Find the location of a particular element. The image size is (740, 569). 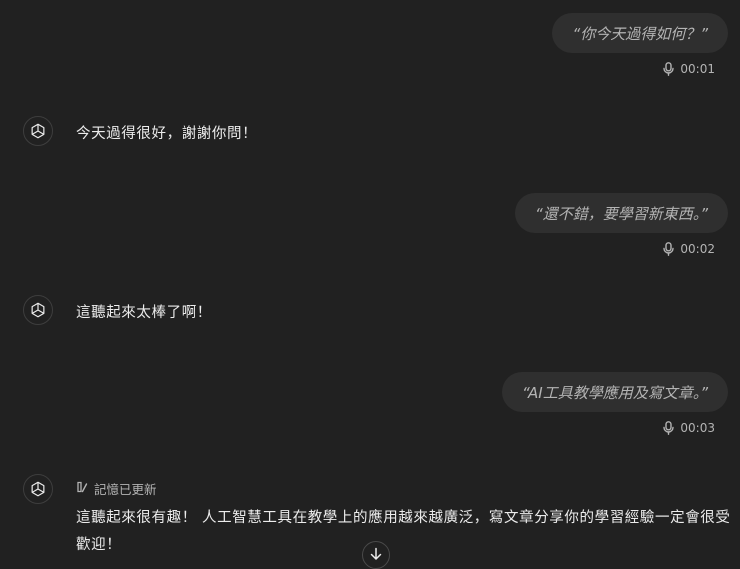

user-message-bubble: “還不錯，要學習新東西。” is located at coordinates (621, 213).